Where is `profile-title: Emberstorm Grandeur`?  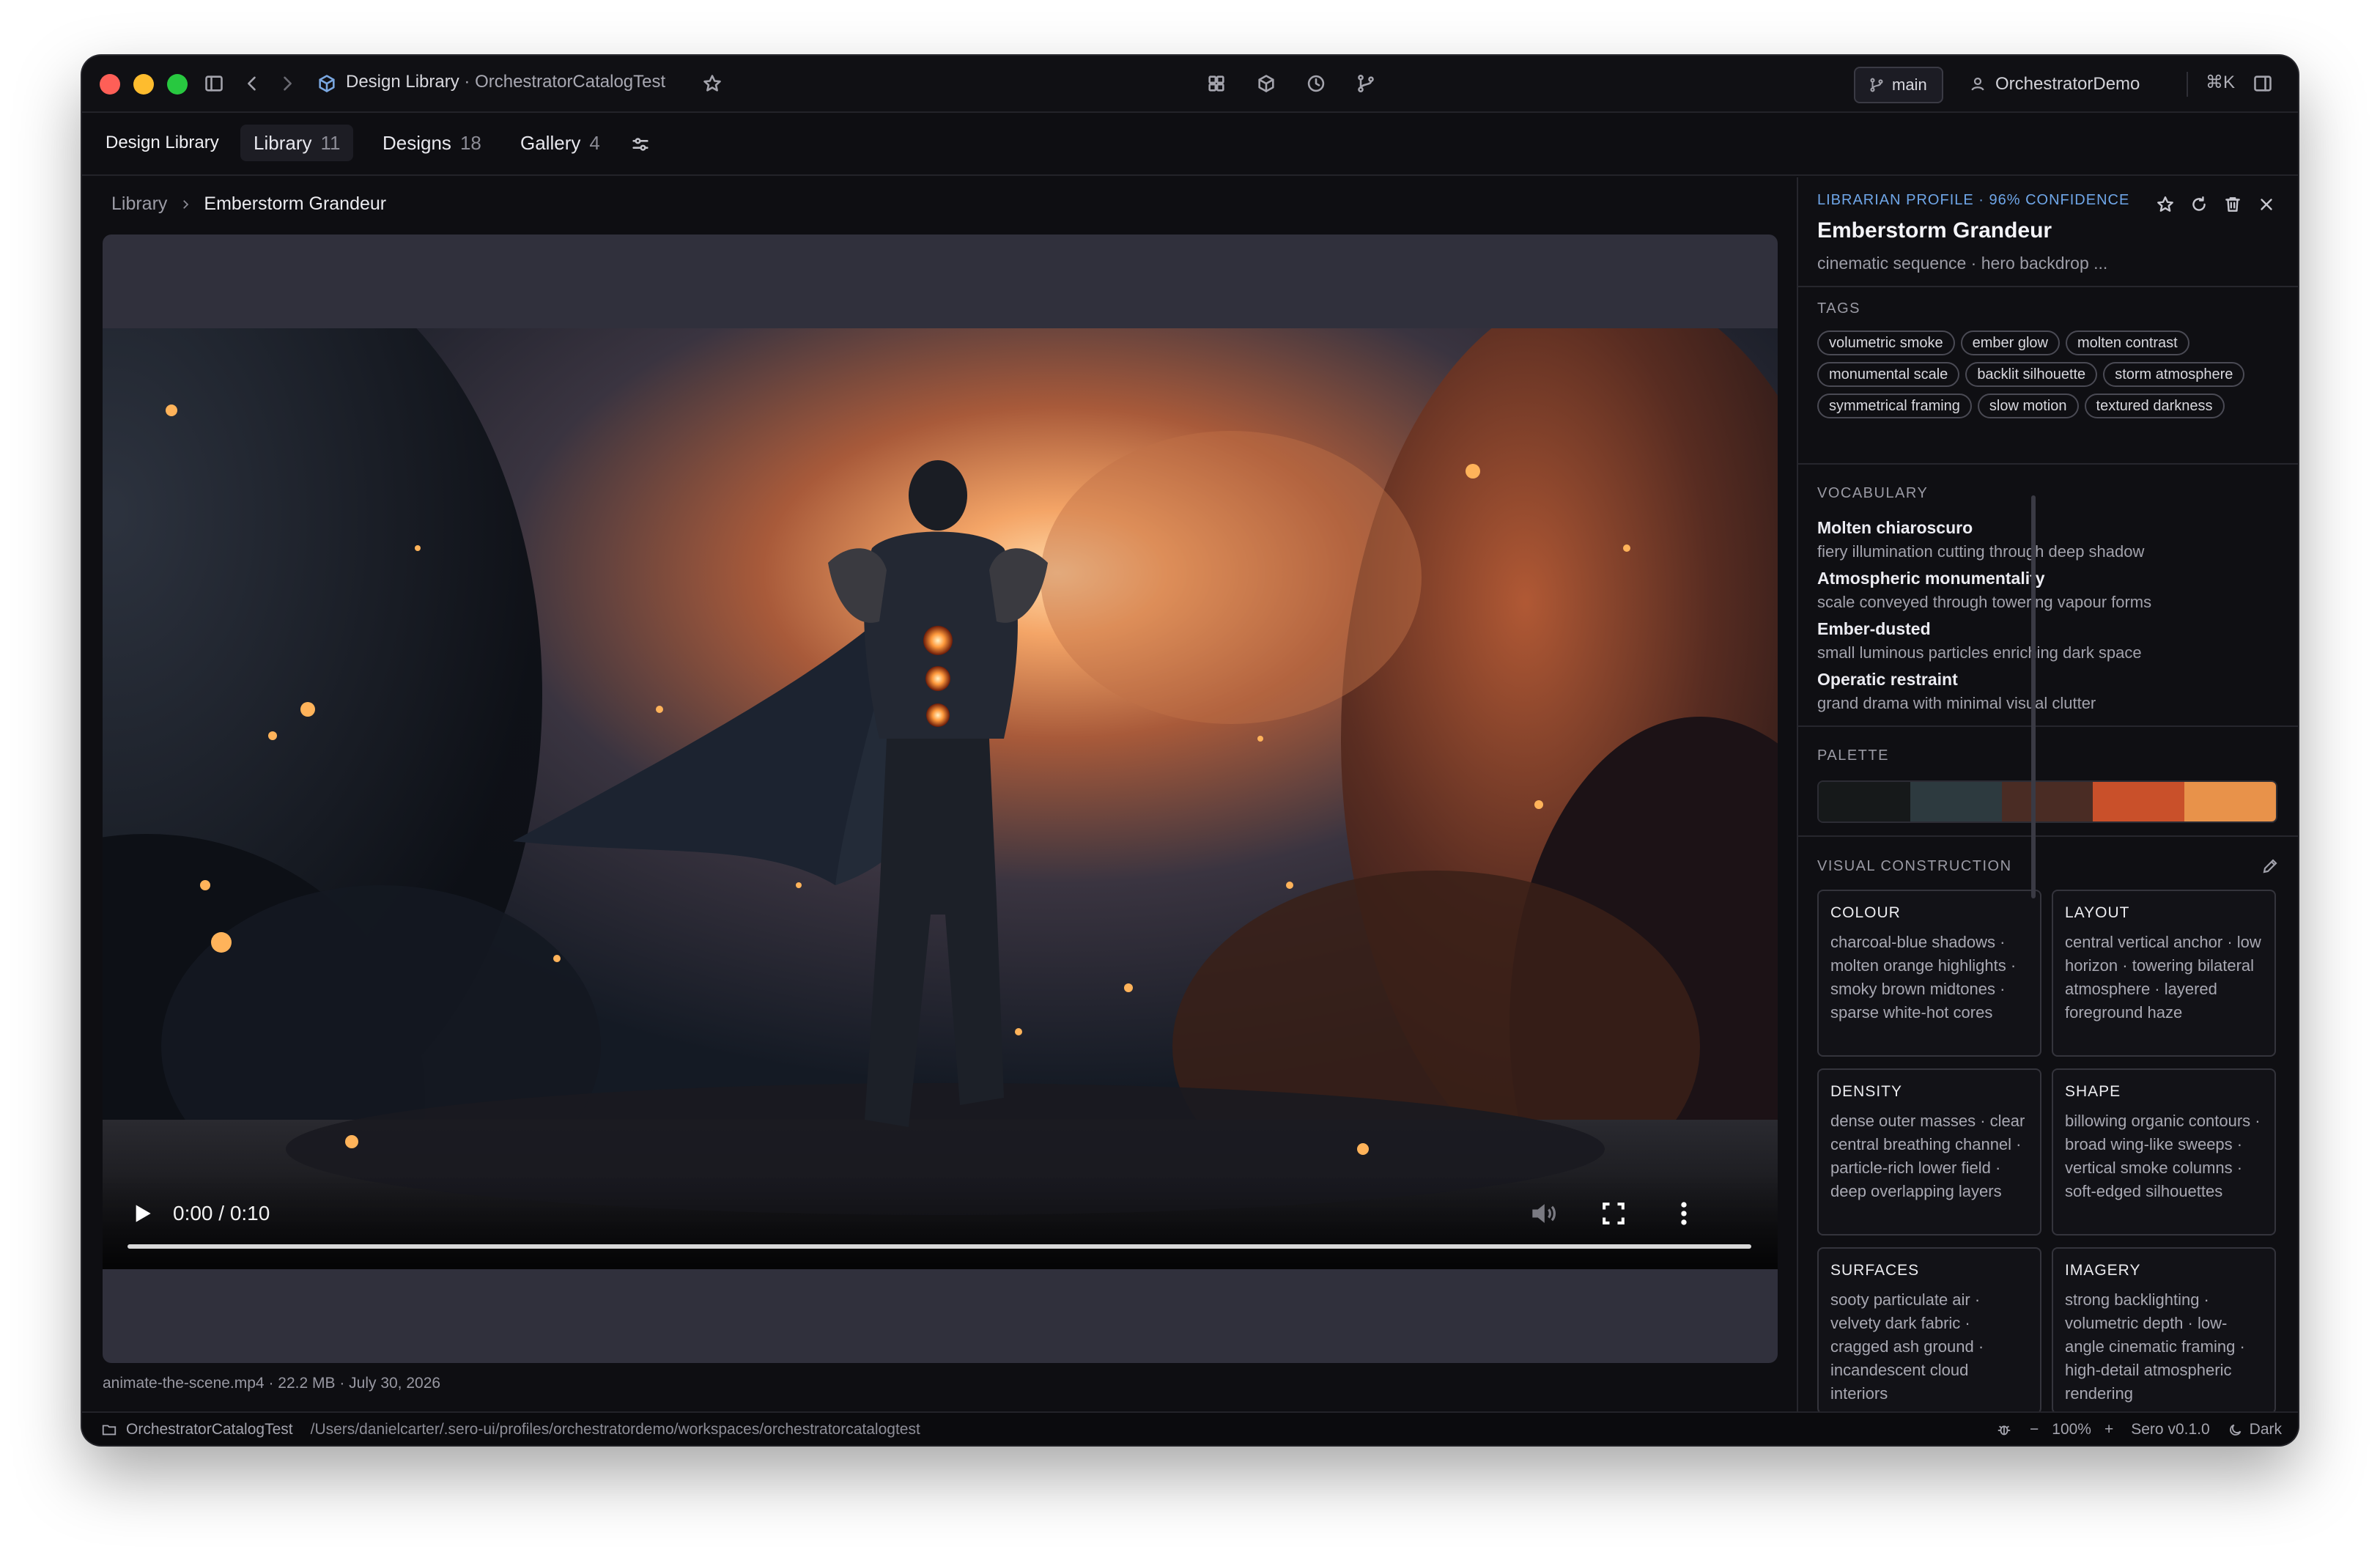
profile-title: Emberstorm Grandeur is located at coordinates (1934, 231).